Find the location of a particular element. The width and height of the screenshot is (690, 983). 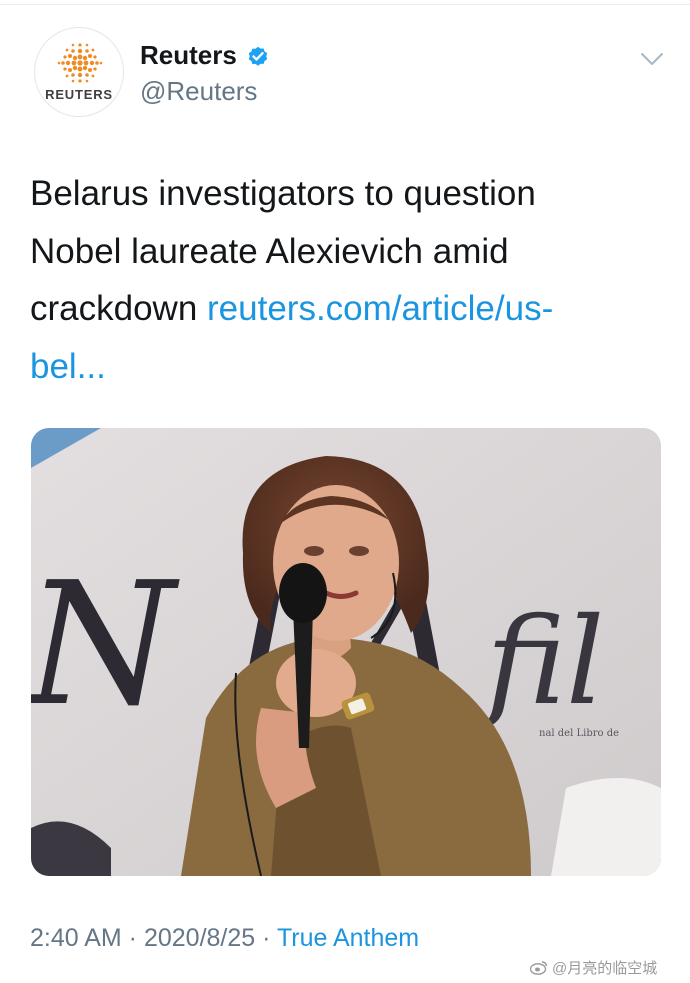

account-name-row: Reuters is located at coordinates (205, 55).